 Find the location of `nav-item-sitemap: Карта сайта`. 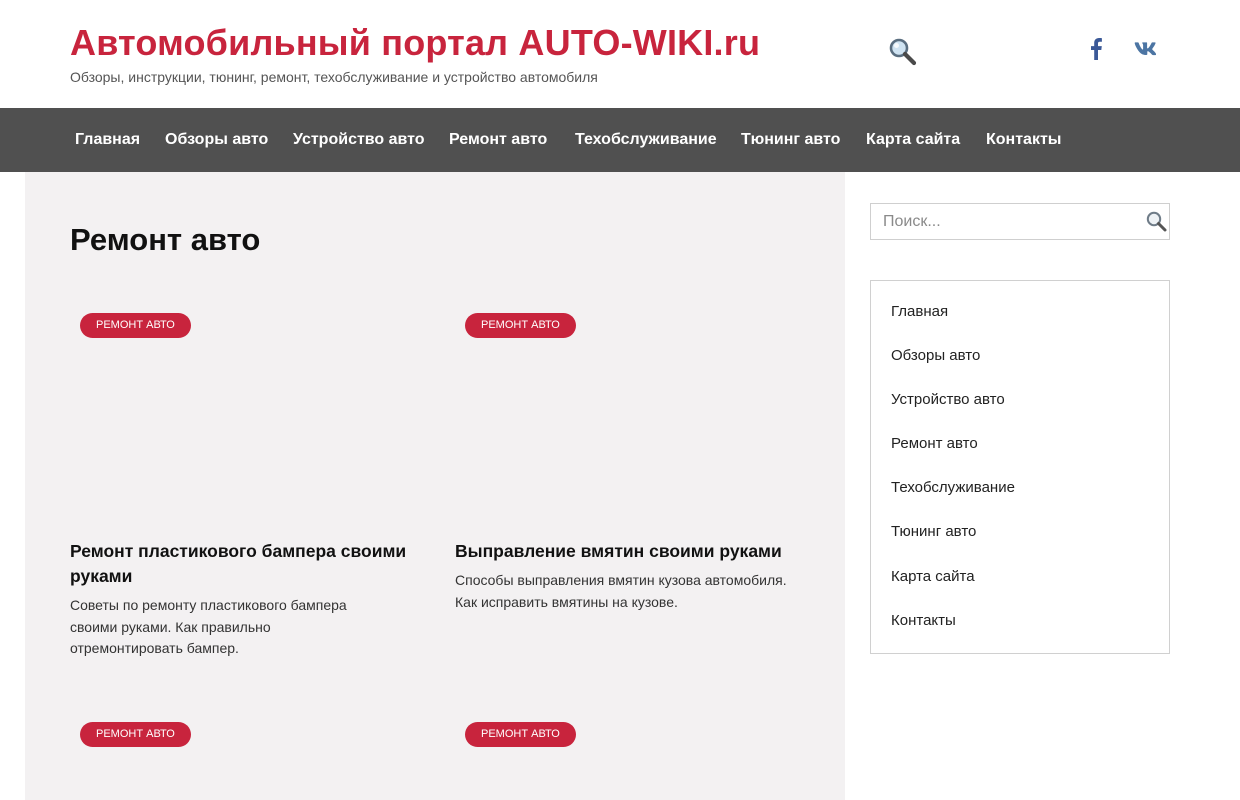

nav-item-sitemap: Карта сайта is located at coordinates (913, 140).